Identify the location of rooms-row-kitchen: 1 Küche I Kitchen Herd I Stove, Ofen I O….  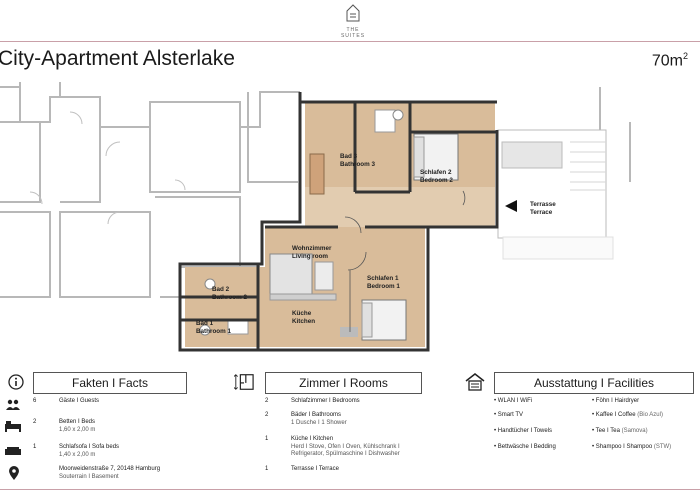
(365, 448).